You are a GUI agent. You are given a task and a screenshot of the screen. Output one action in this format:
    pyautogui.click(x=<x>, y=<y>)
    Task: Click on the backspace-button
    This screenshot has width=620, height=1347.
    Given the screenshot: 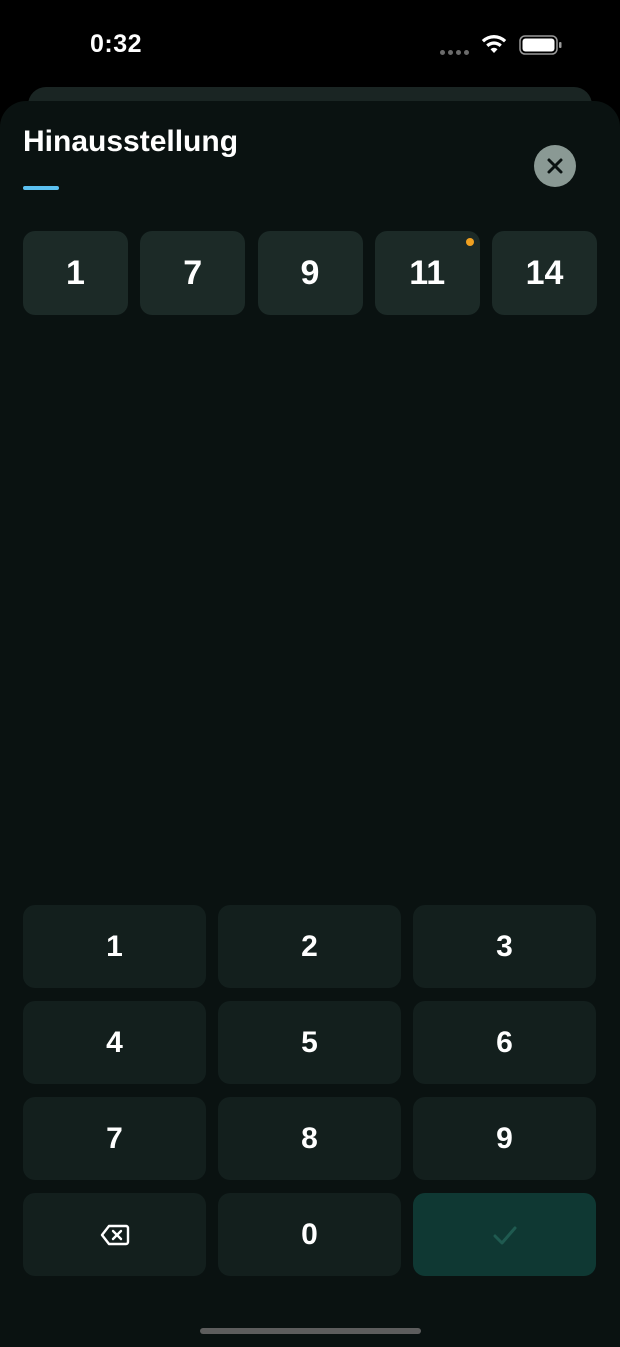 What is the action you would take?
    pyautogui.click(x=114, y=1234)
    